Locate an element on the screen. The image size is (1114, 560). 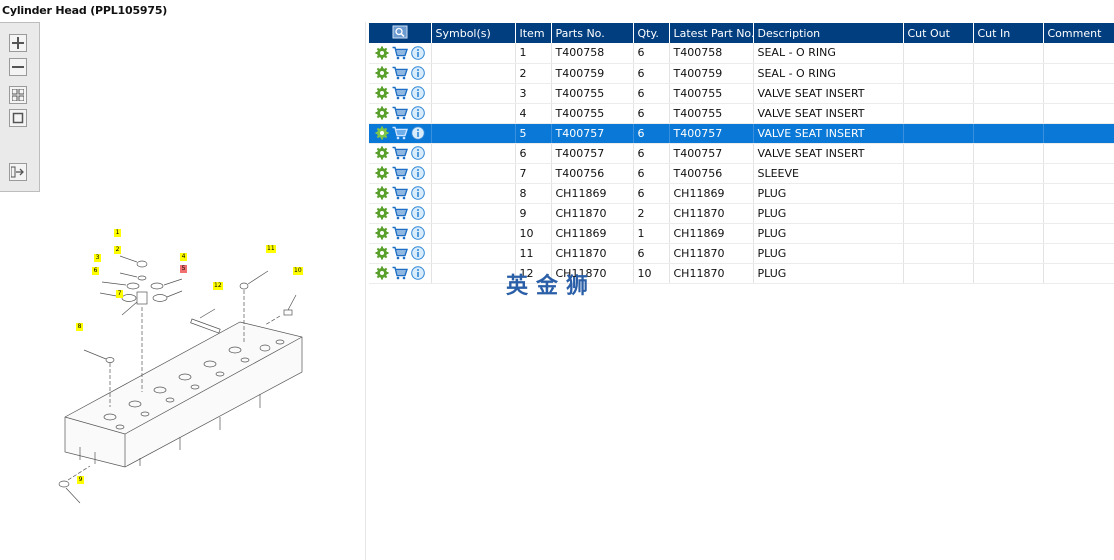
fit-button is located at coordinates (18, 95).